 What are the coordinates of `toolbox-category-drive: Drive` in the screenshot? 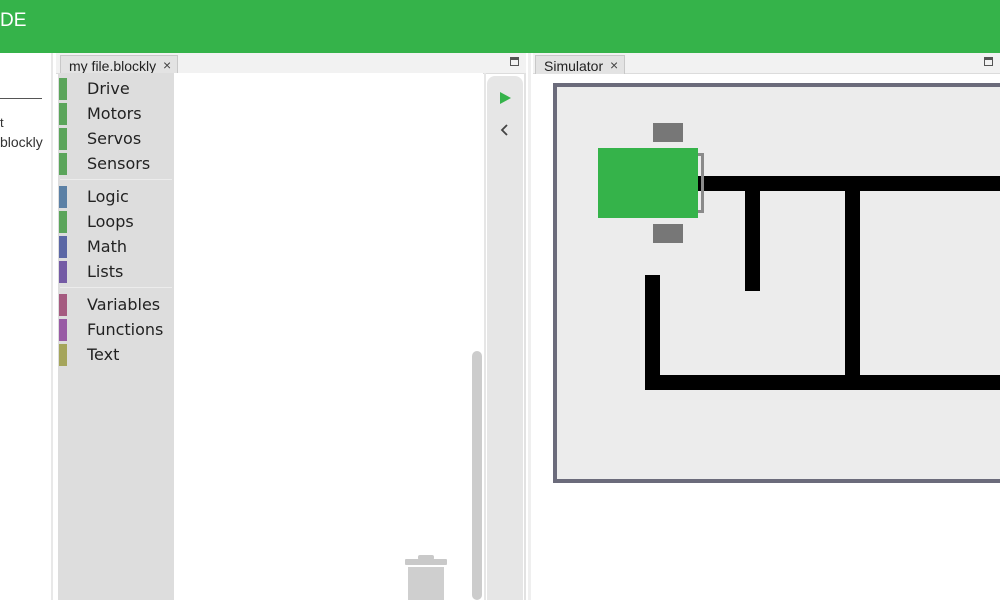 It's located at (116, 89).